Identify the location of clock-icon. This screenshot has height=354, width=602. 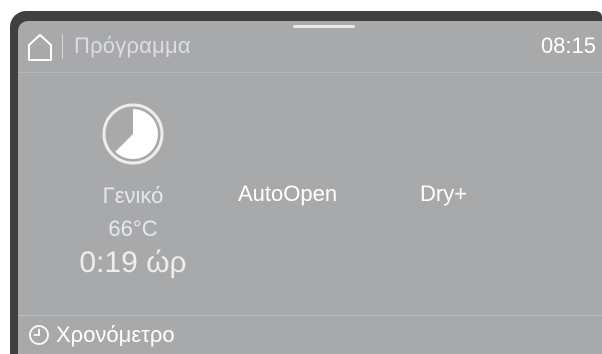
(39, 335).